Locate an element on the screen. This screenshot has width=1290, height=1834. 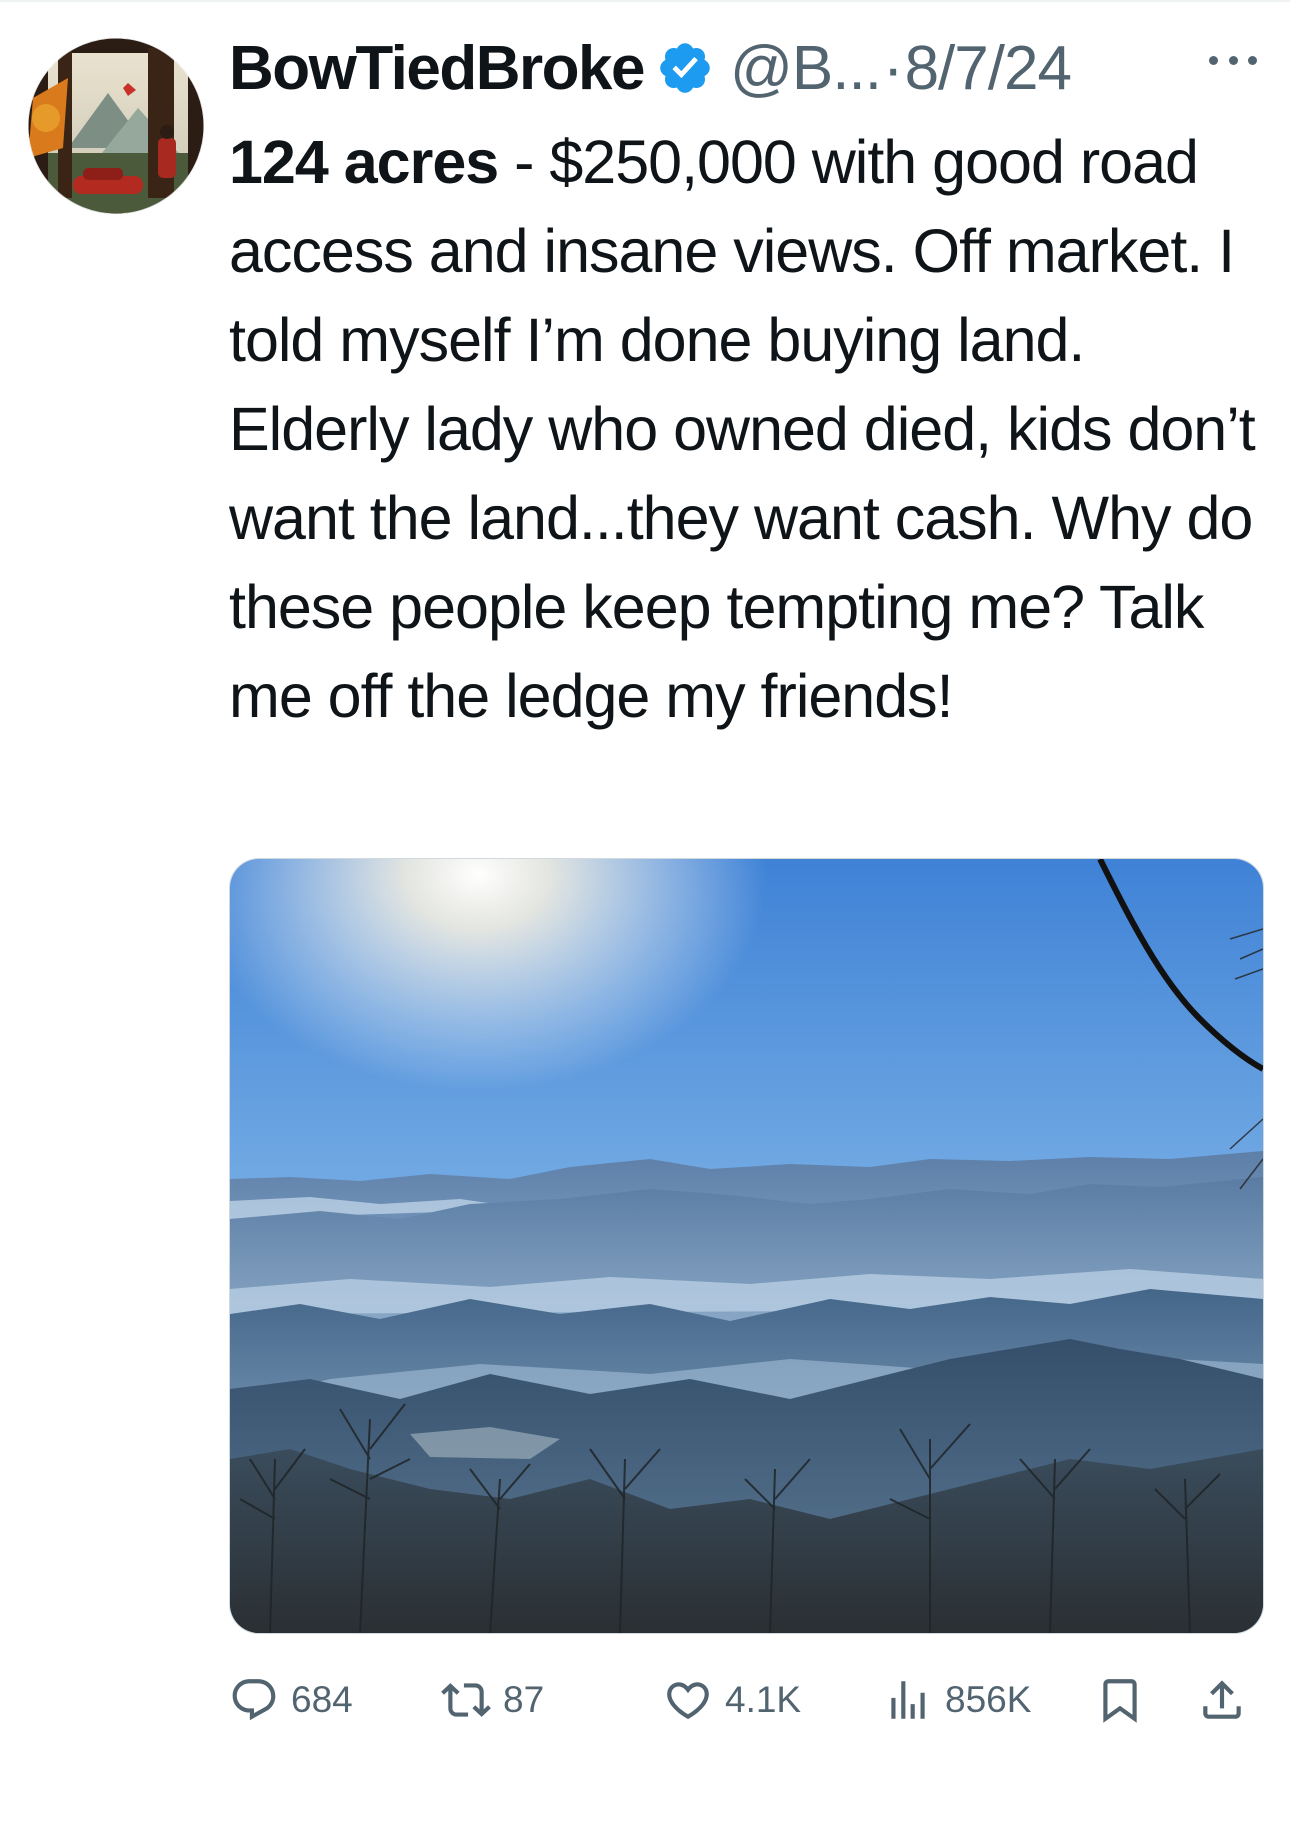
tweet-actions: 684 87 4.1K 856K is located at coordinates (749, 1700).